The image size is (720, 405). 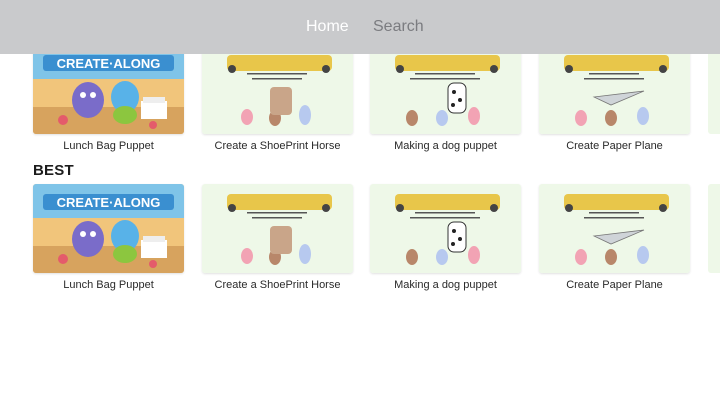 I want to click on row-title: BEST, so click(x=53, y=170).